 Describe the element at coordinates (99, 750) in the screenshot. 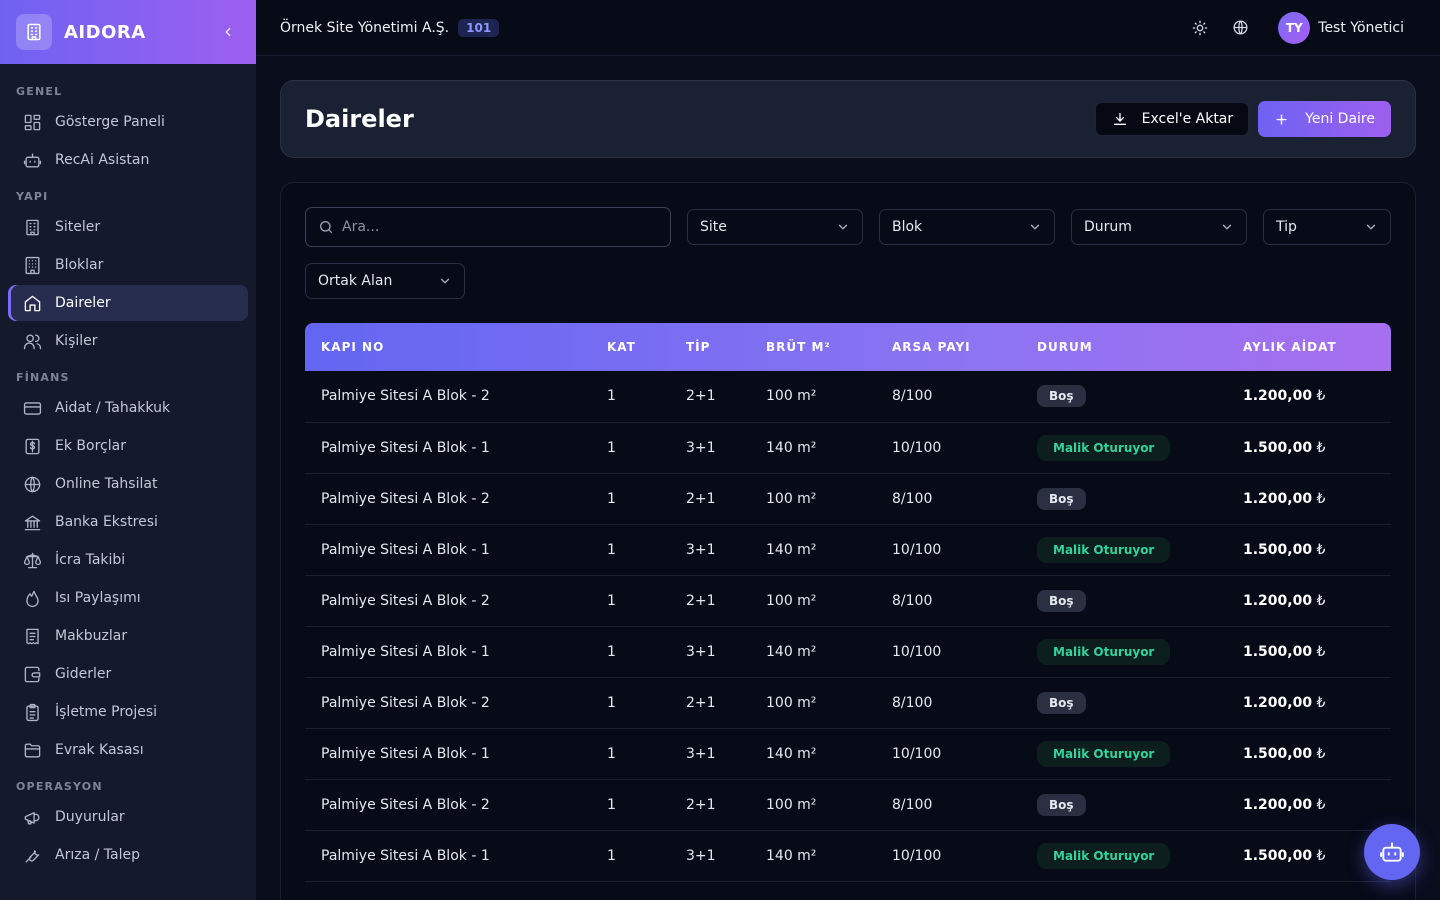

I see `sidebar-item-label: Evrak Kasası` at that location.